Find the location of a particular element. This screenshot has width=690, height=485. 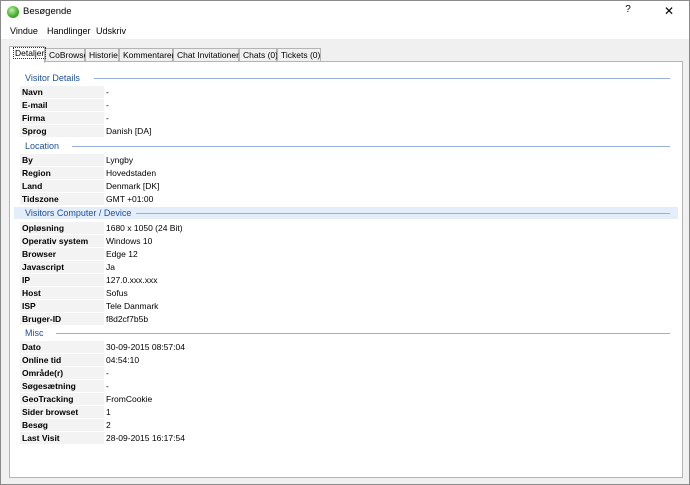

field-value: 127.0.xxx.xxx is located at coordinates (132, 280).